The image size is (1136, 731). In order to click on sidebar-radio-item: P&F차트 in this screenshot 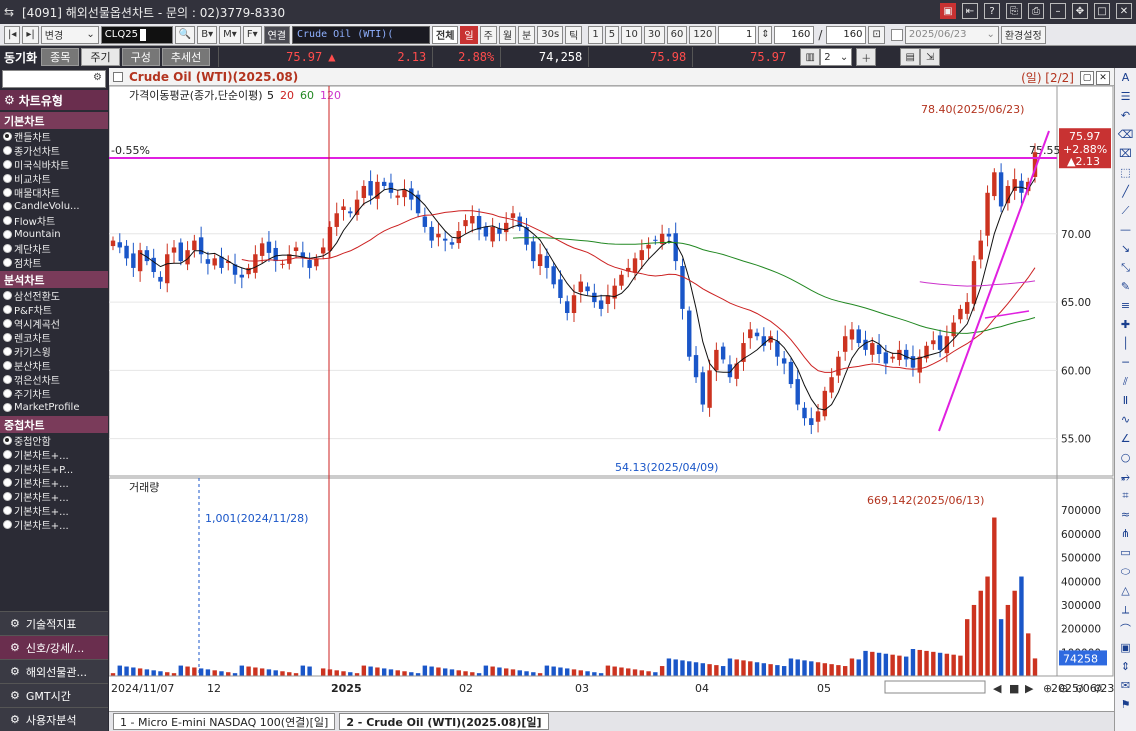, I will do `click(54, 309)`.